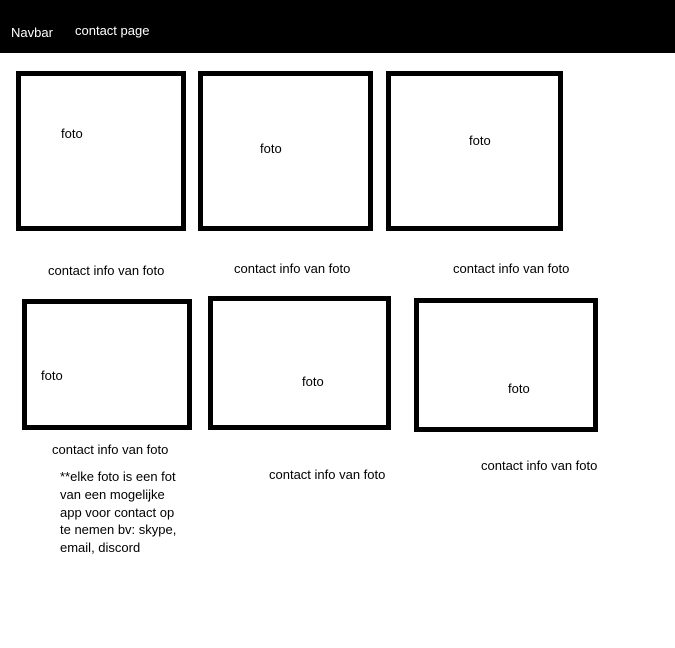 Image resolution: width=675 pixels, height=648 pixels. I want to click on photo-box-5: foto, so click(299, 363).